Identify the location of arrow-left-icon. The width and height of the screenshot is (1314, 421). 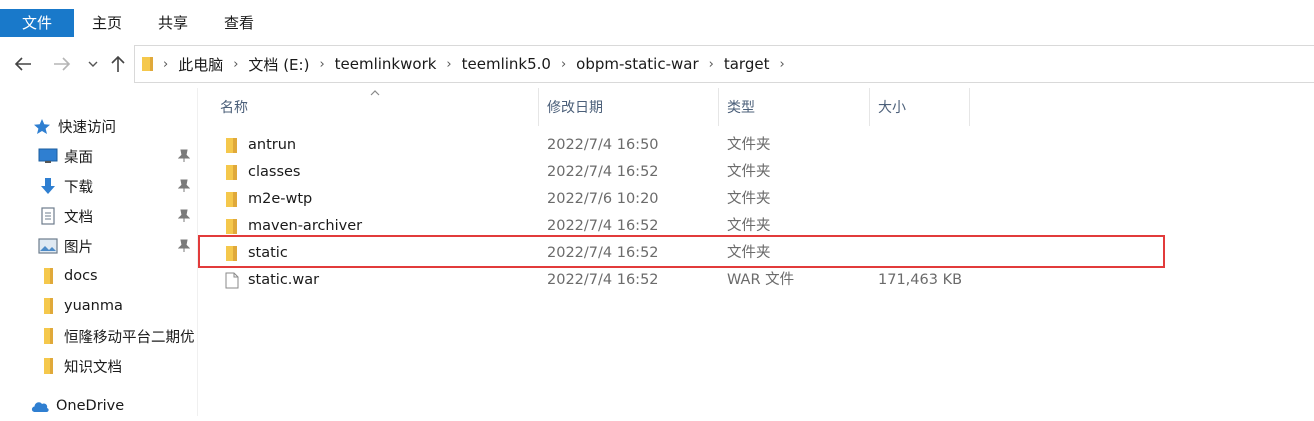
(22, 64).